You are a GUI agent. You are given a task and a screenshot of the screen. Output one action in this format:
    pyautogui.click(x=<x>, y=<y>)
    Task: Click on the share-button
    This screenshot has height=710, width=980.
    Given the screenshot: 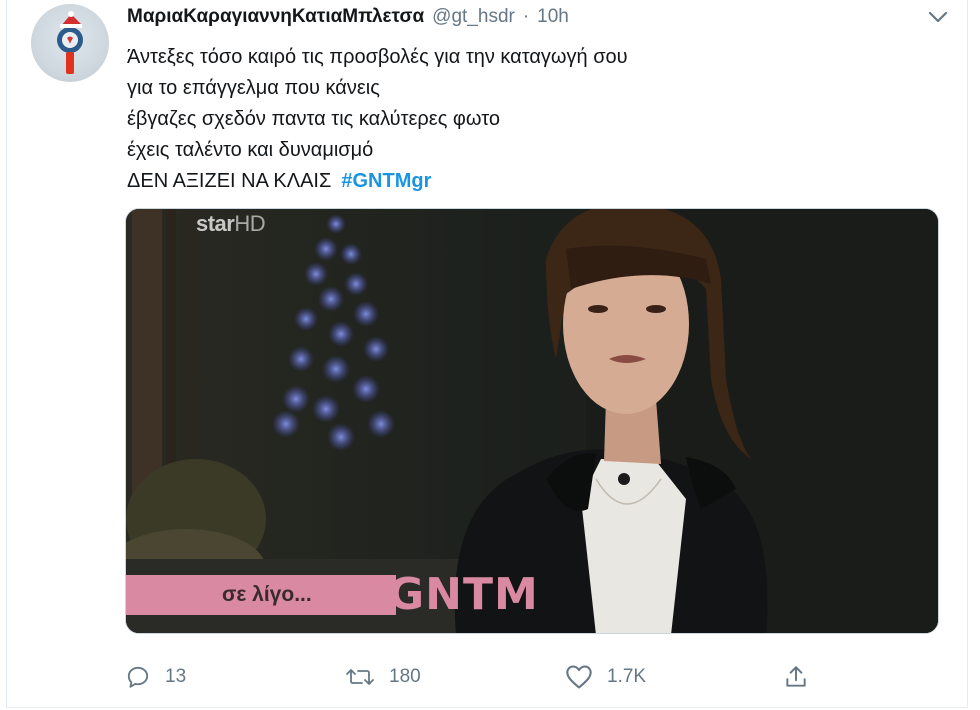 What is the action you would take?
    pyautogui.click(x=796, y=677)
    